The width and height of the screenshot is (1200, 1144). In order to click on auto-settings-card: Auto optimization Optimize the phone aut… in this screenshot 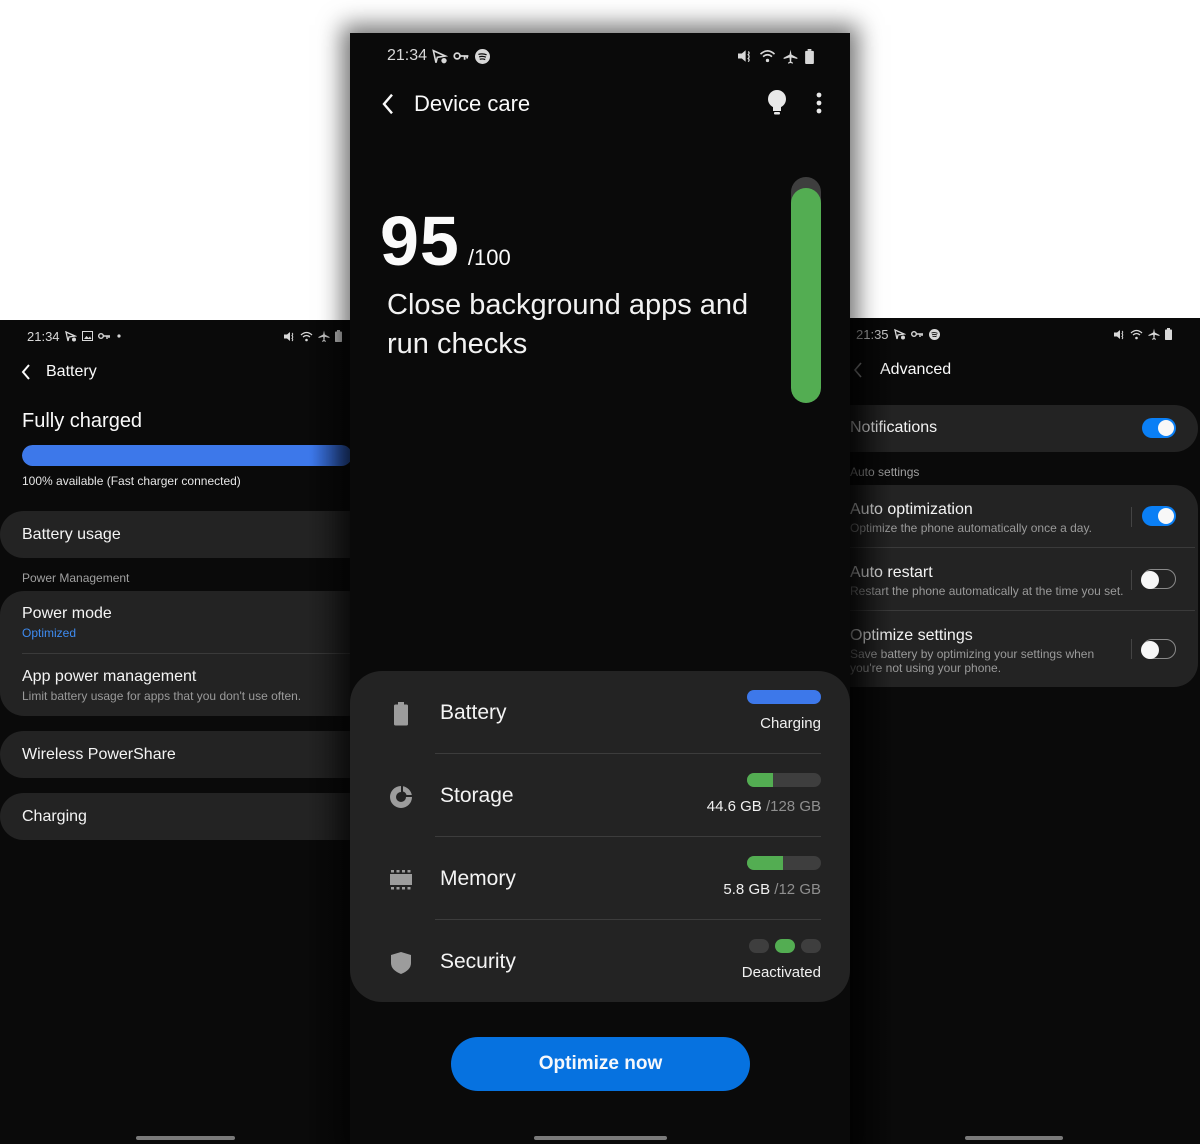, I will do `click(1024, 586)`.